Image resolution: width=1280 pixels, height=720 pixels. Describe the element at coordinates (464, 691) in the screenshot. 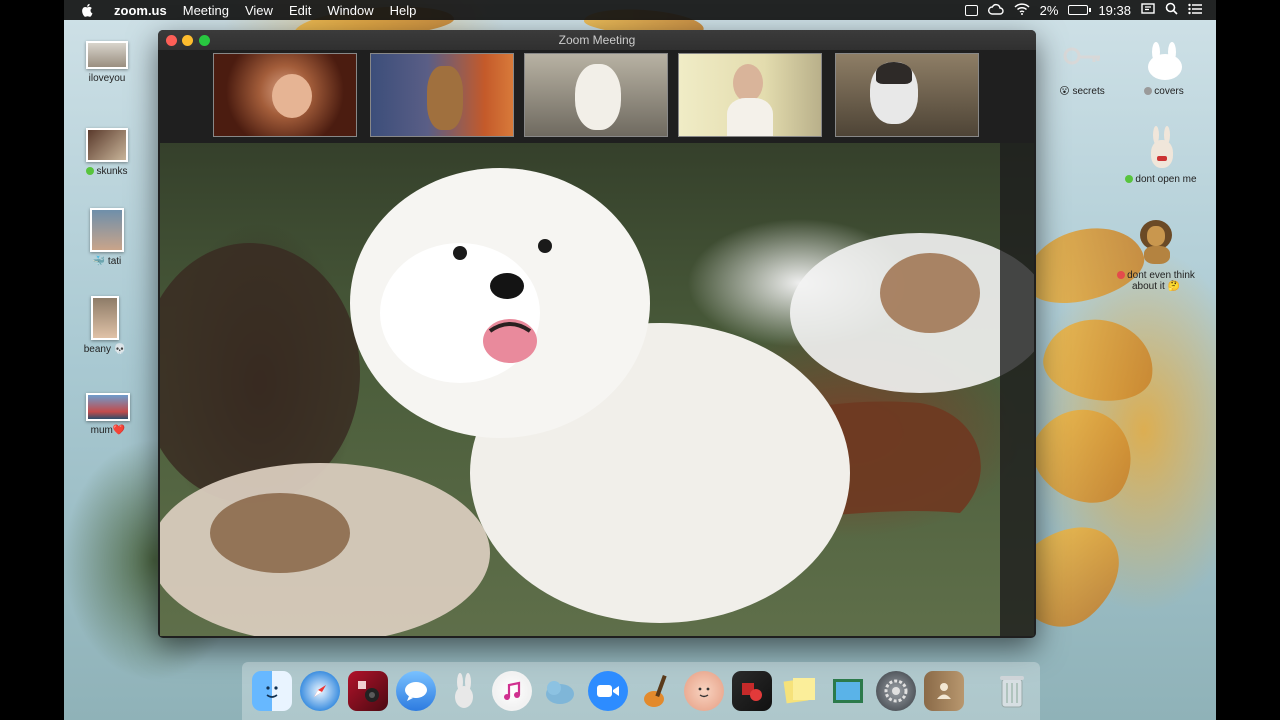

I see `rabbit-app-icon` at that location.